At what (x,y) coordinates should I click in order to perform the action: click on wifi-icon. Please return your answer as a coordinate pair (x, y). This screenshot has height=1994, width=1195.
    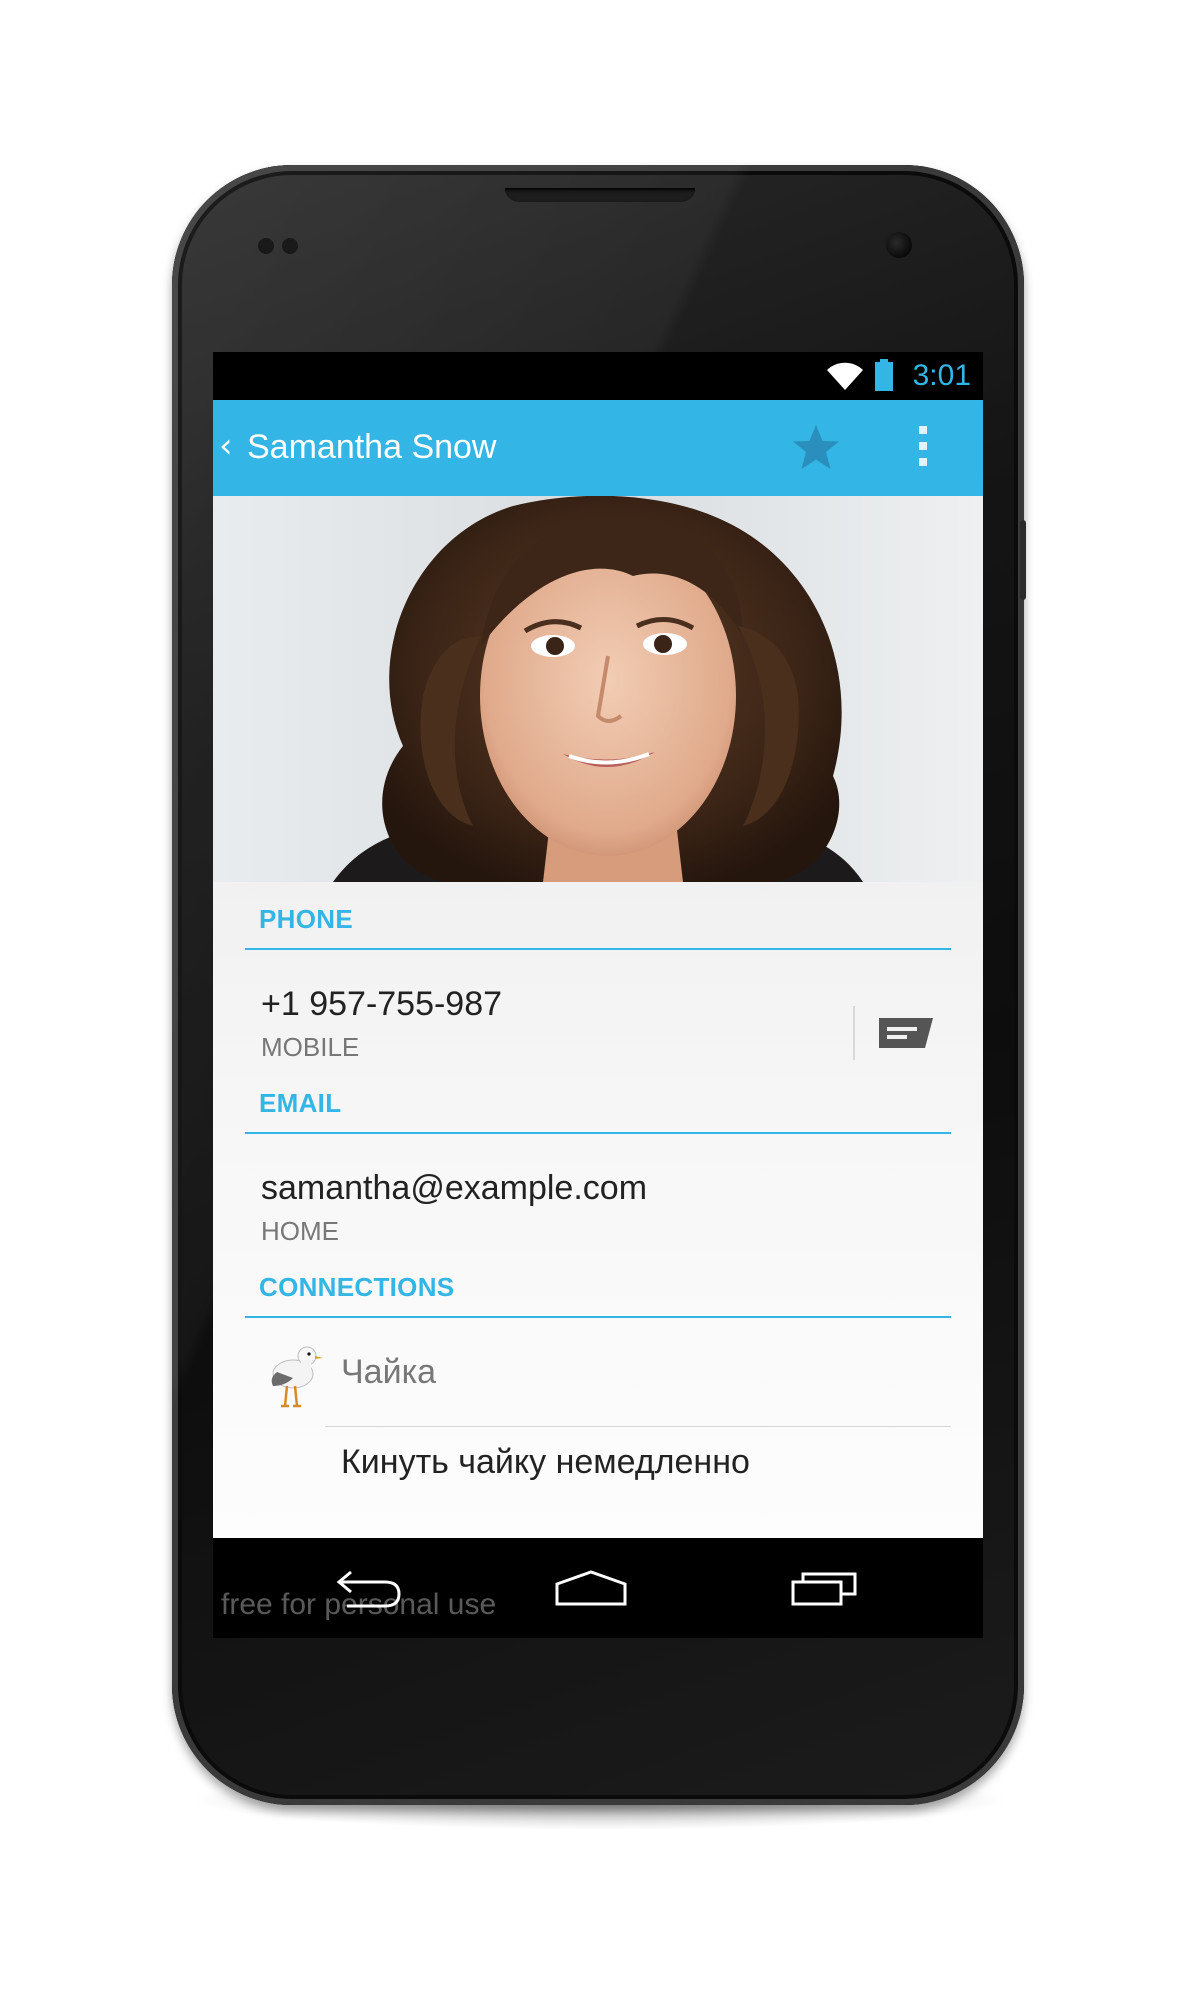
    Looking at the image, I should click on (845, 376).